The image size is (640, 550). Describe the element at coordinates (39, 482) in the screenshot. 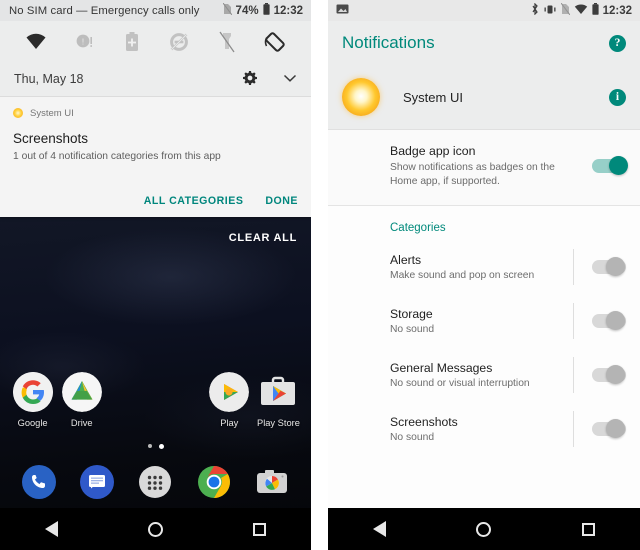

I see `phone-icon` at that location.